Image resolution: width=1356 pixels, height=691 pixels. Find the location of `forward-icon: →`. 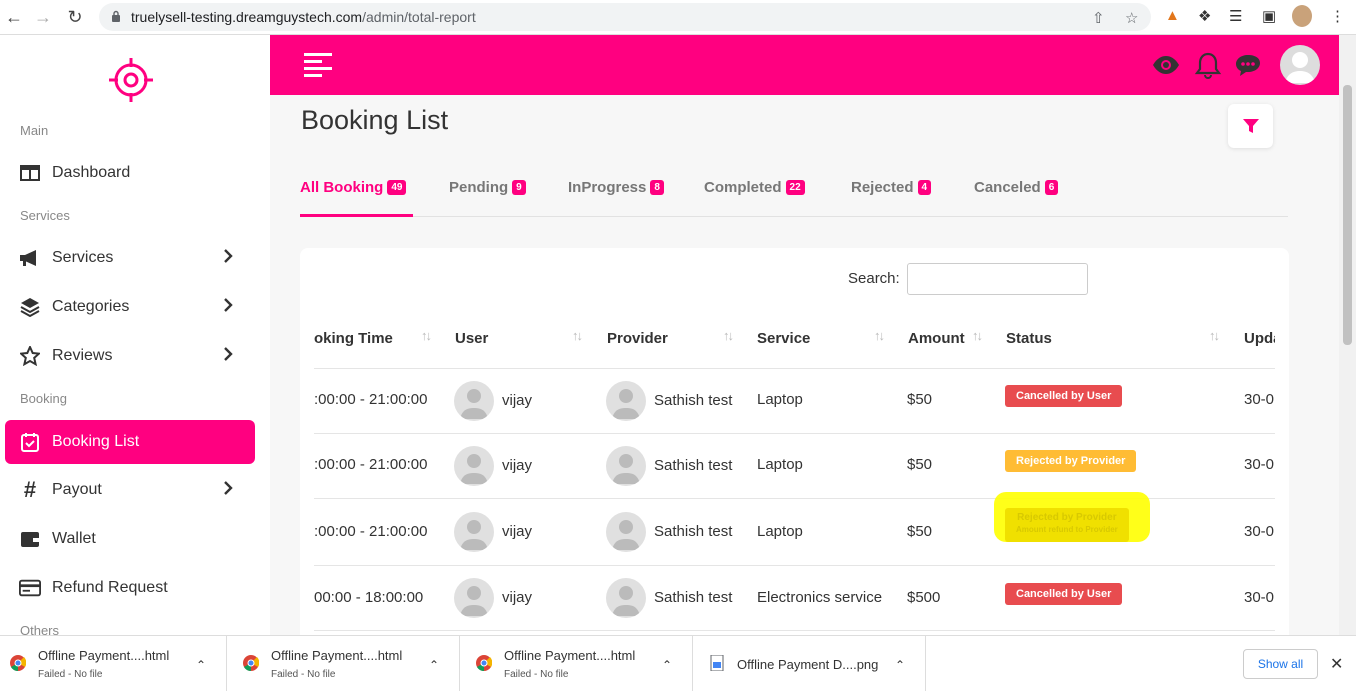

forward-icon: → is located at coordinates (43, 17).